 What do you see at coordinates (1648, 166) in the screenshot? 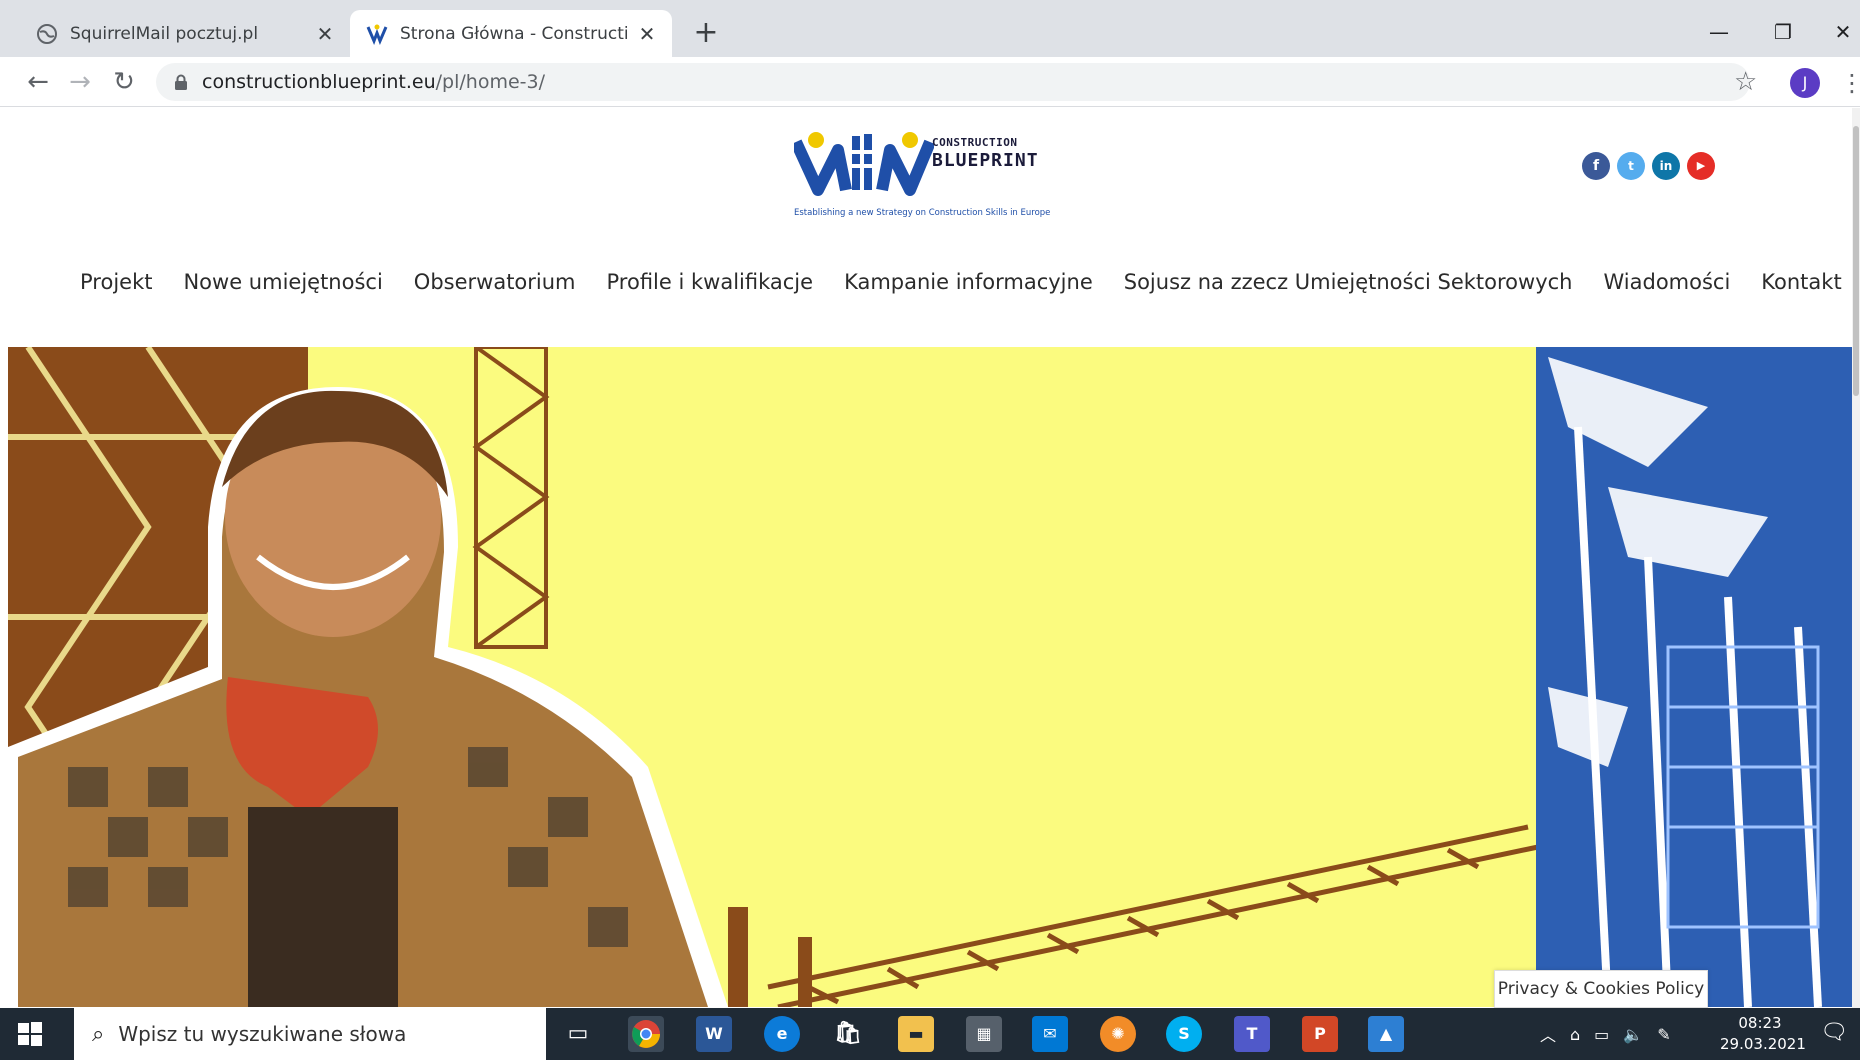
I see `social-links: f t in ▶` at bounding box center [1648, 166].